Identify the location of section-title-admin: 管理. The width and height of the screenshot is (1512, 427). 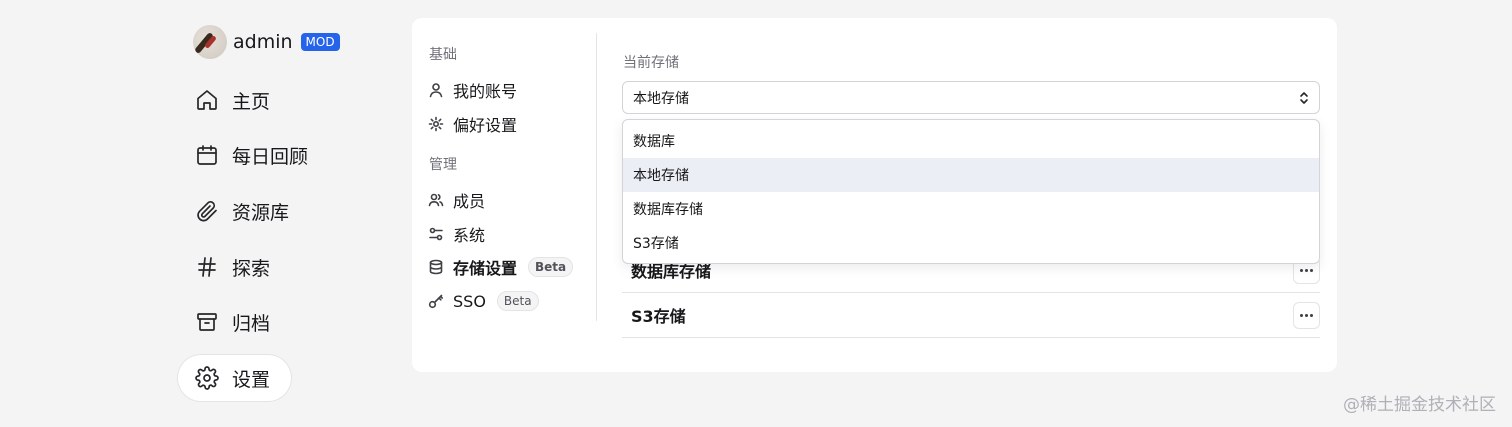
(443, 165).